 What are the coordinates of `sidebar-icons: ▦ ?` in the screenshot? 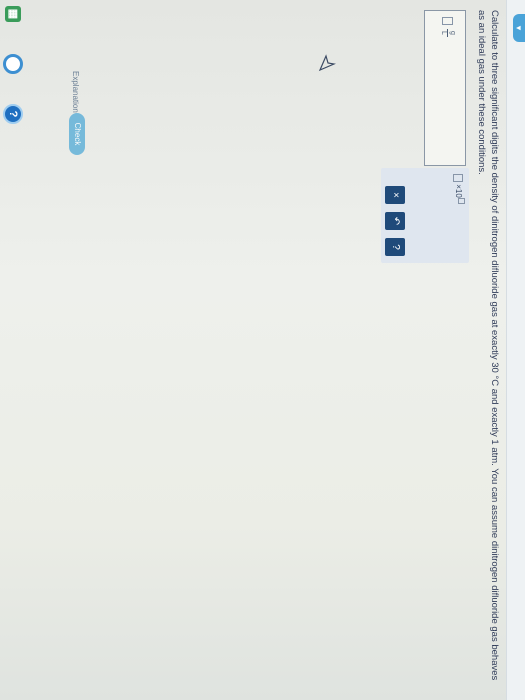 It's located at (11, 70).